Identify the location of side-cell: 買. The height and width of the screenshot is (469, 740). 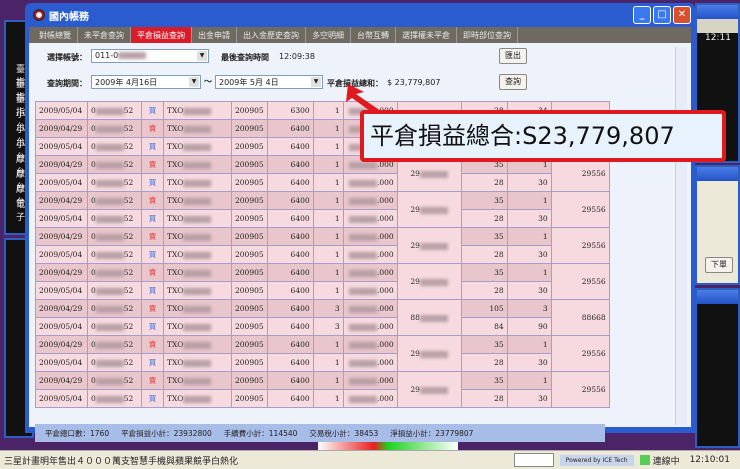
(152, 110).